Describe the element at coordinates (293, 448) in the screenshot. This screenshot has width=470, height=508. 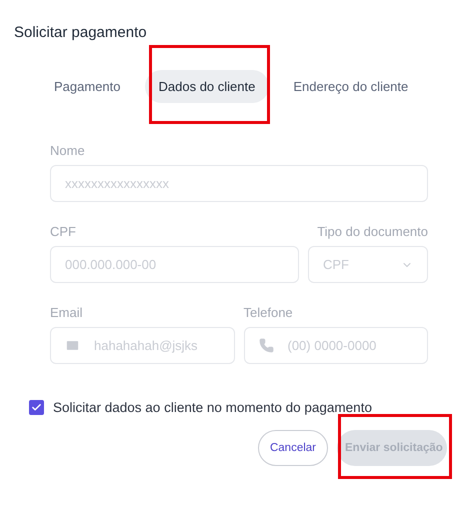
I see `cancel-button: Cancelar` at that location.